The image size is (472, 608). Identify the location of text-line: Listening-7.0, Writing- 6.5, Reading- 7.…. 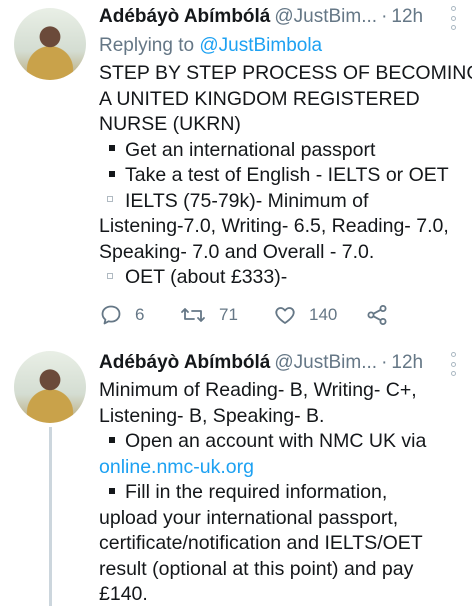
(274, 226).